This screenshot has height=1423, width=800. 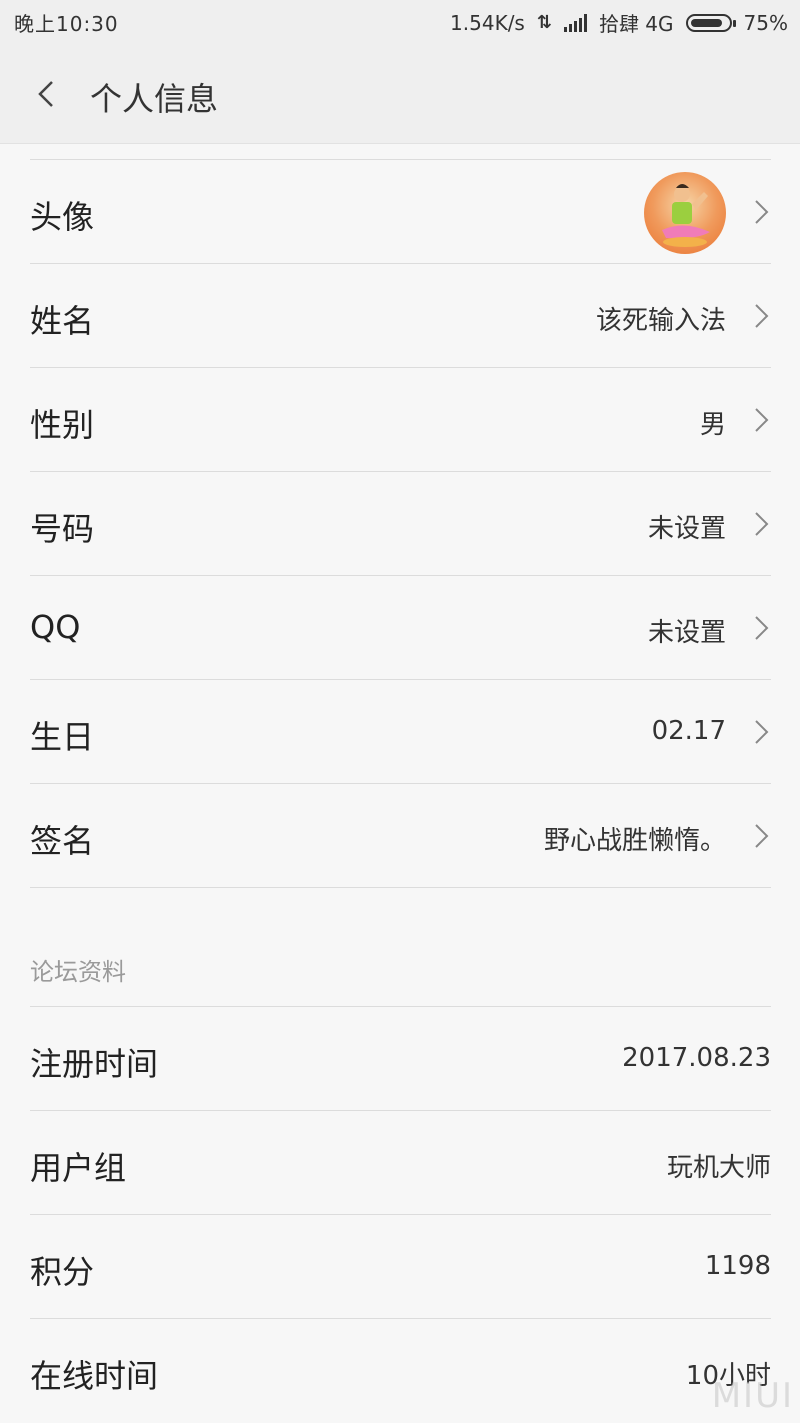 I want to click on signal-icon, so click(x=575, y=22).